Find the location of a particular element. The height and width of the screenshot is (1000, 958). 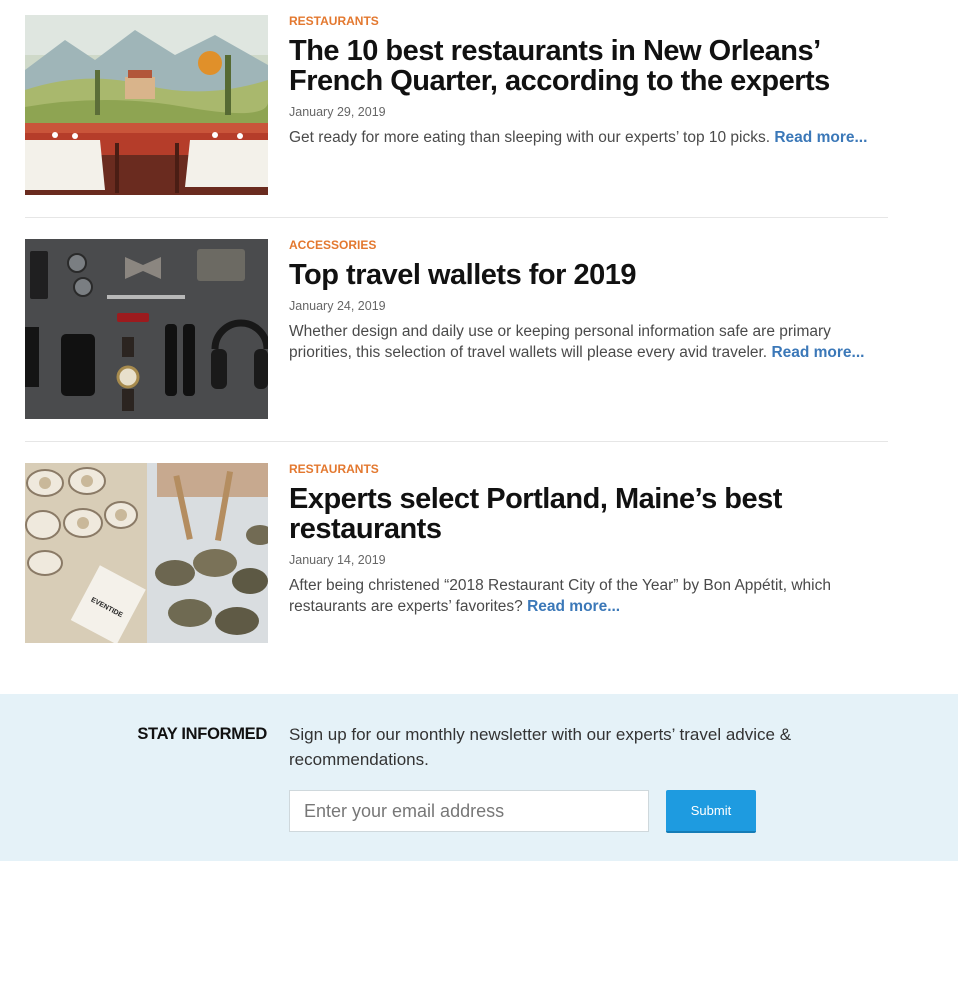

submit-button: Submit is located at coordinates (711, 811).